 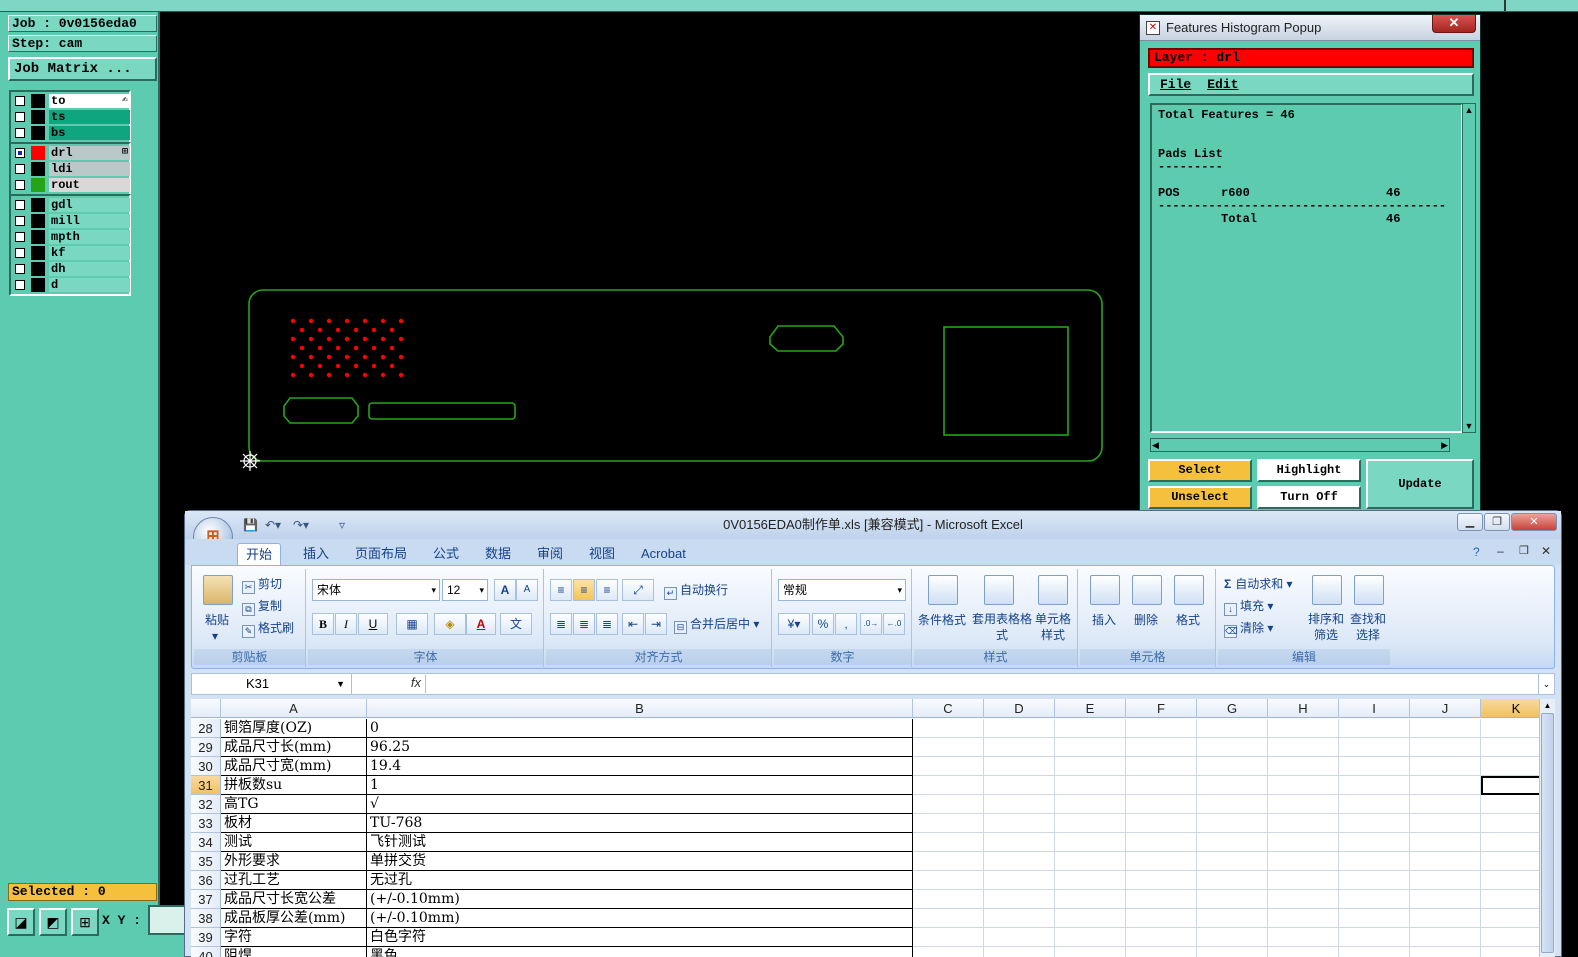 What do you see at coordinates (527, 590) in the screenshot?
I see `shrink-font-button: A` at bounding box center [527, 590].